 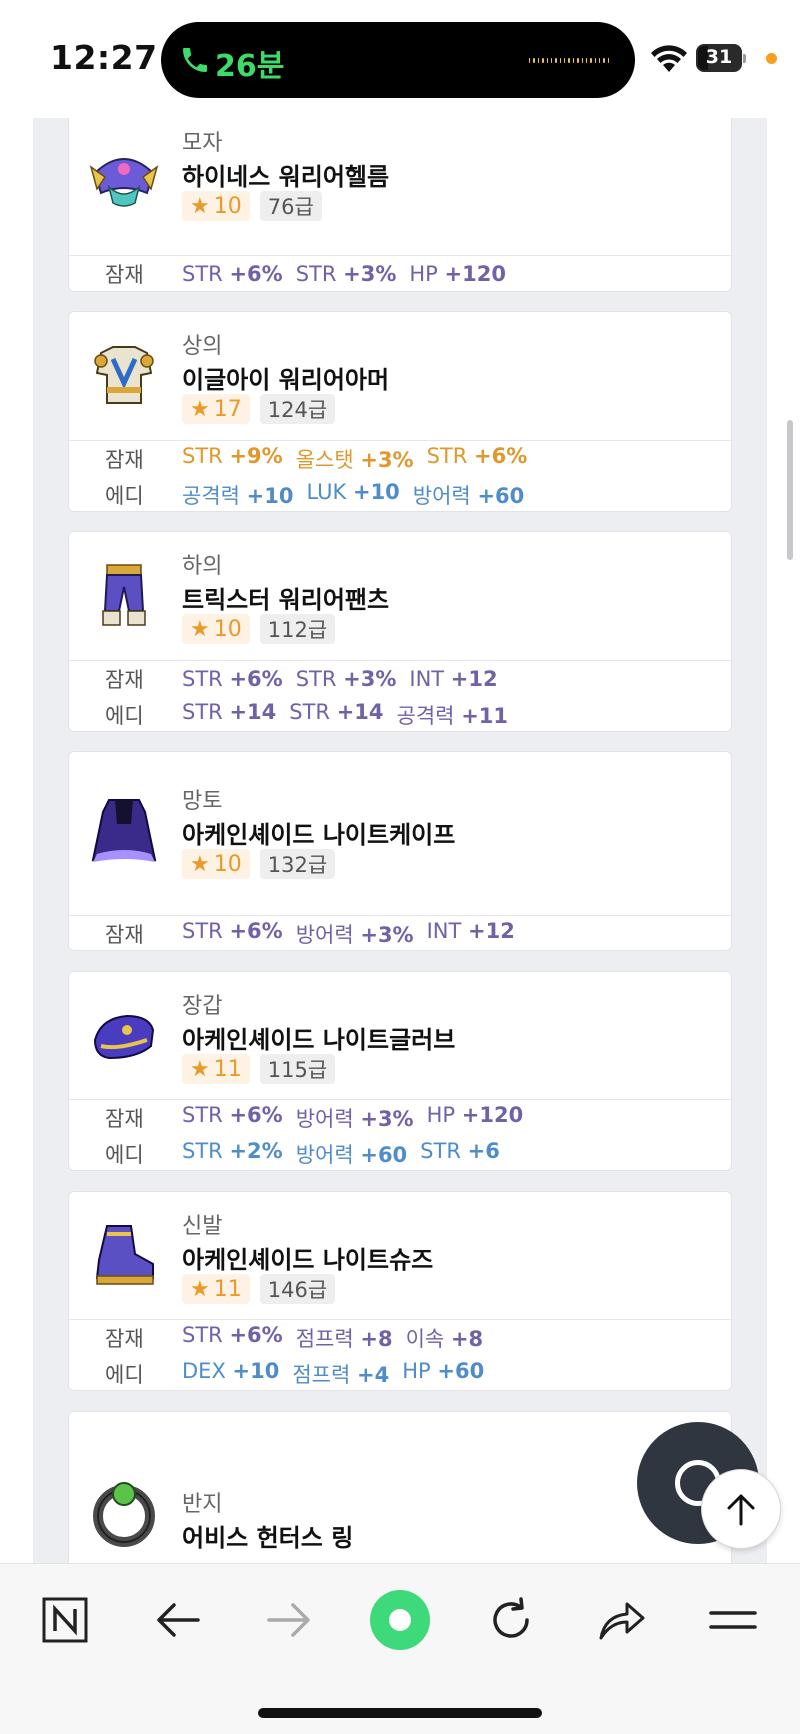 What do you see at coordinates (301, 679) in the screenshot?
I see `option-row-potential: 잠재 STR +6% STR +3% INT +12` at bounding box center [301, 679].